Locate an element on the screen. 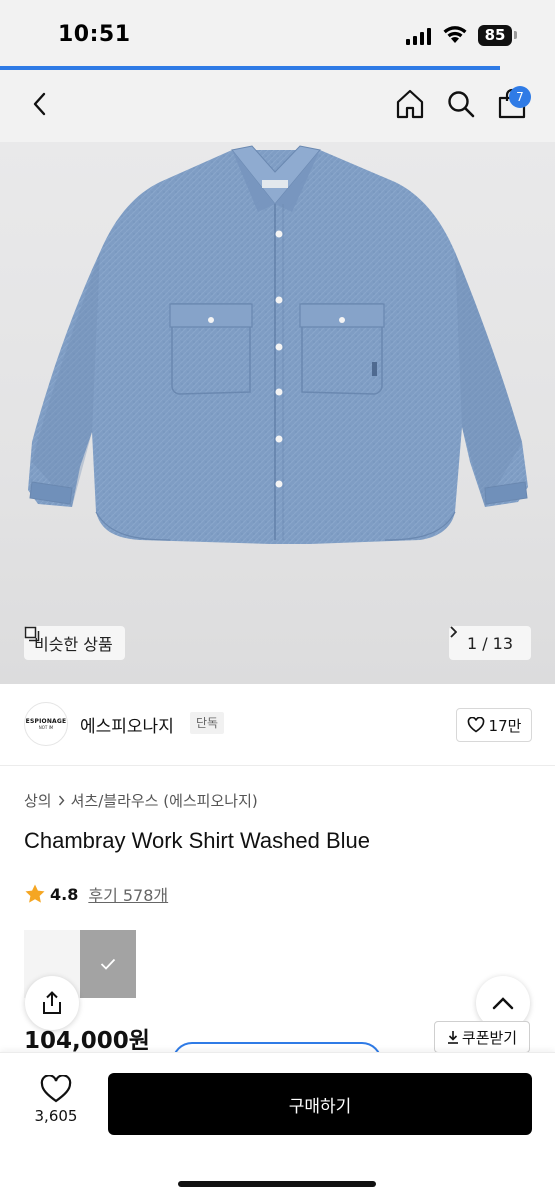 Image resolution: width=555 pixels, height=1200 pixels. rating-row: 4.8 후기 578개 is located at coordinates (96, 894).